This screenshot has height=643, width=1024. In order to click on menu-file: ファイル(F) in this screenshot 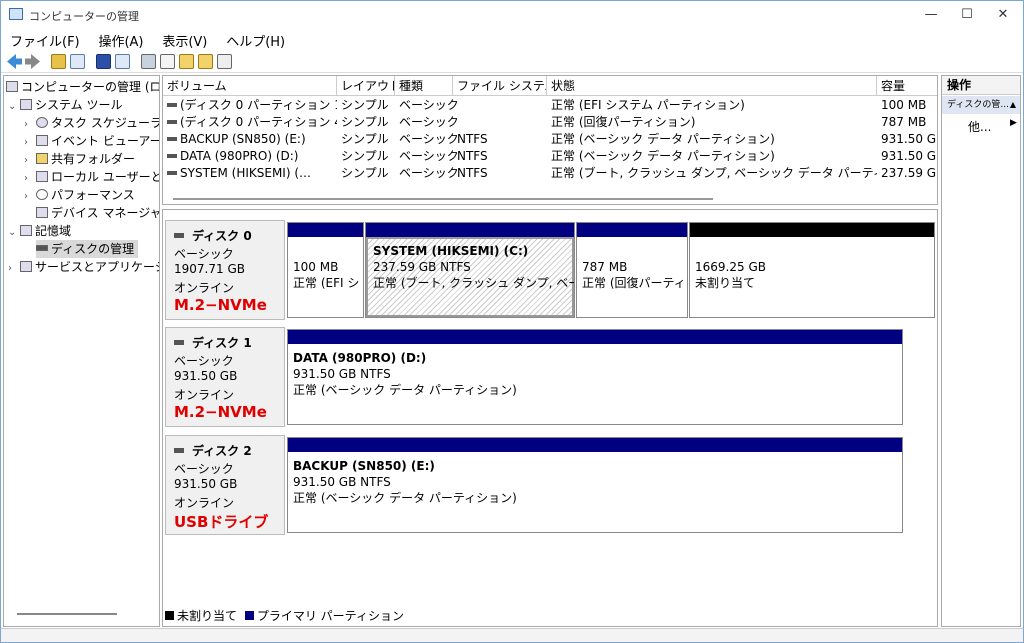, I will do `click(45, 40)`.